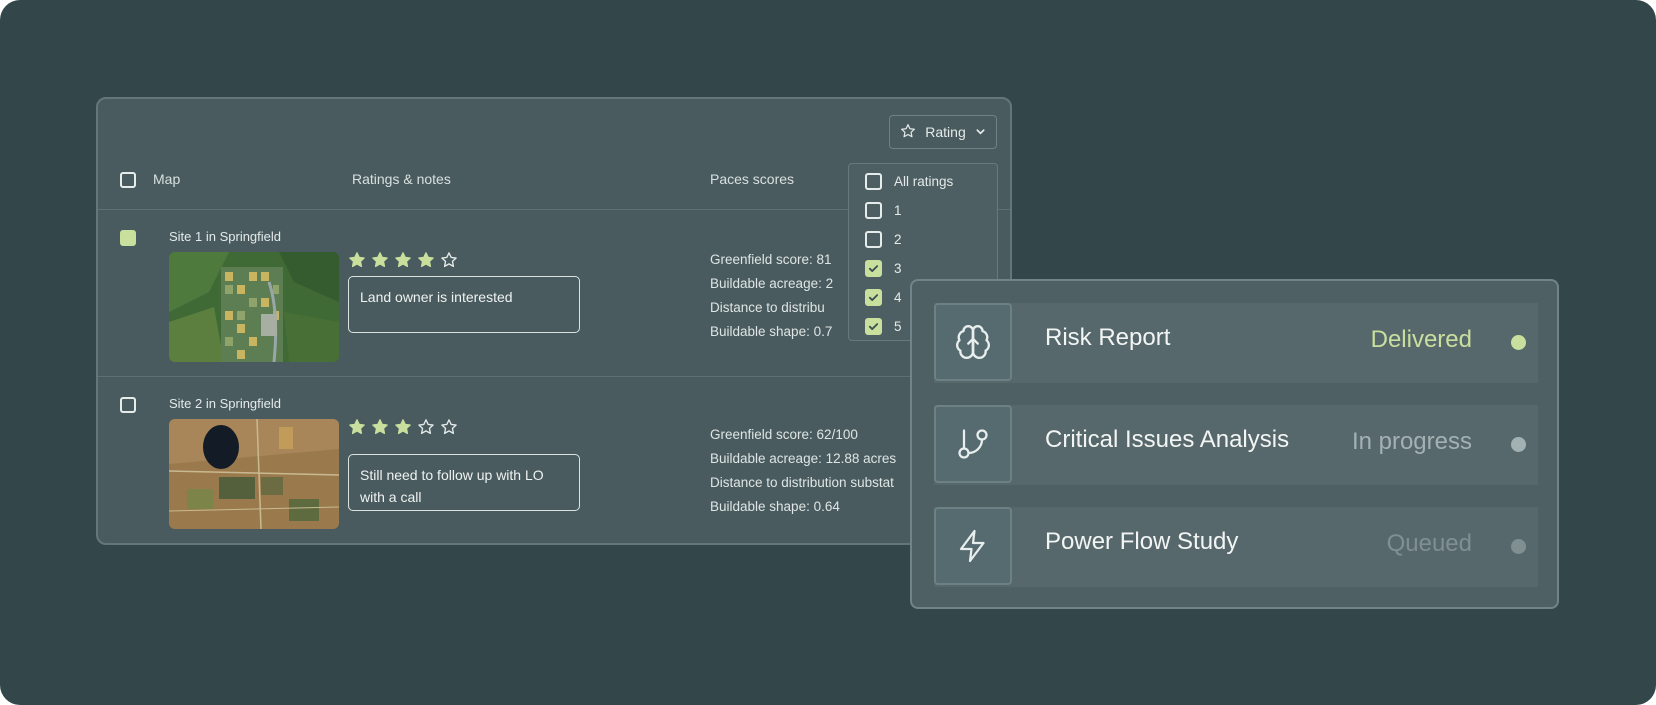 The width and height of the screenshot is (1656, 705). Describe the element at coordinates (883, 239) in the screenshot. I see `rating-option-2: 2` at that location.